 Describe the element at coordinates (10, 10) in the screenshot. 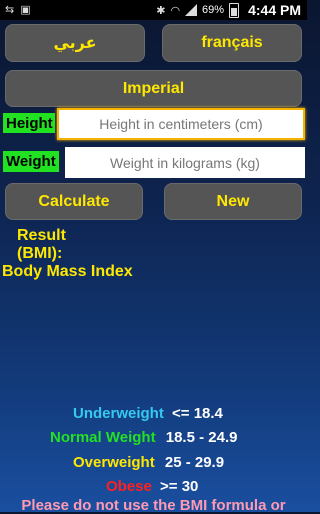

I see `sync-icon: ⇆` at that location.